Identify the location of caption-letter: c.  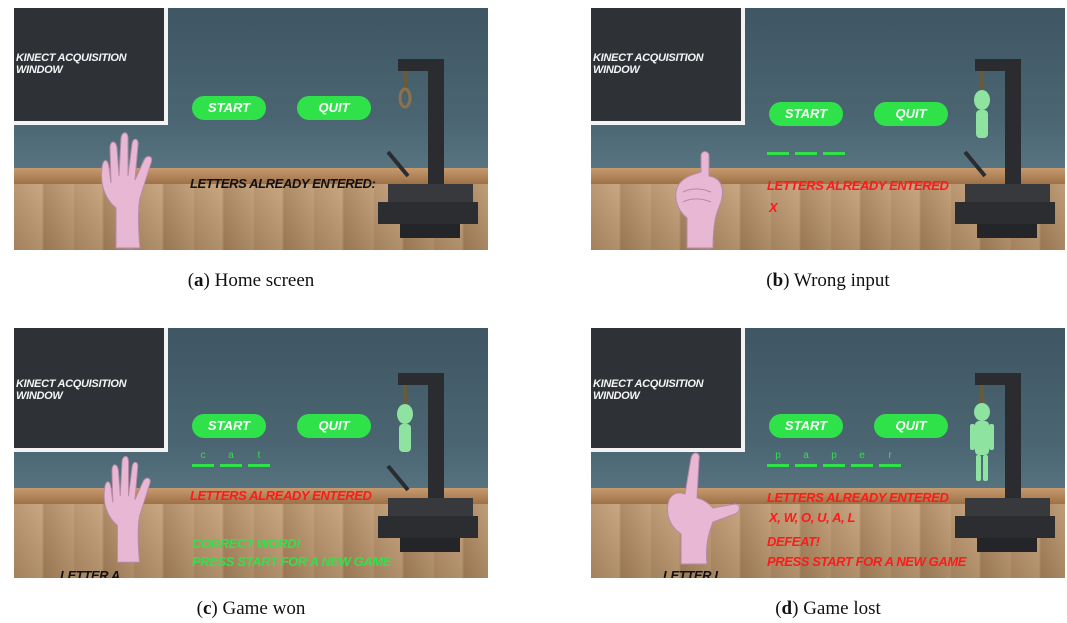
(207, 608).